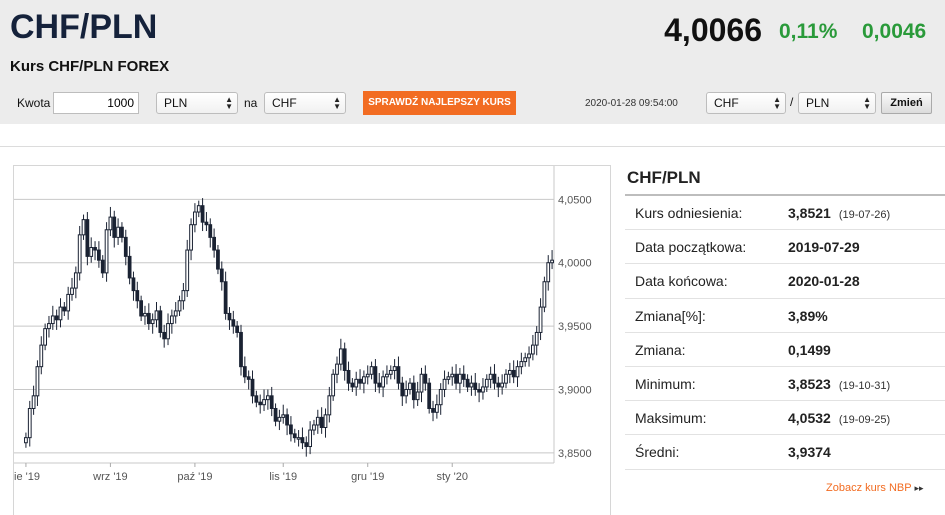 This screenshot has width=945, height=515. Describe the element at coordinates (726, 103) in the screenshot. I see `base-currency-value: CHF` at that location.